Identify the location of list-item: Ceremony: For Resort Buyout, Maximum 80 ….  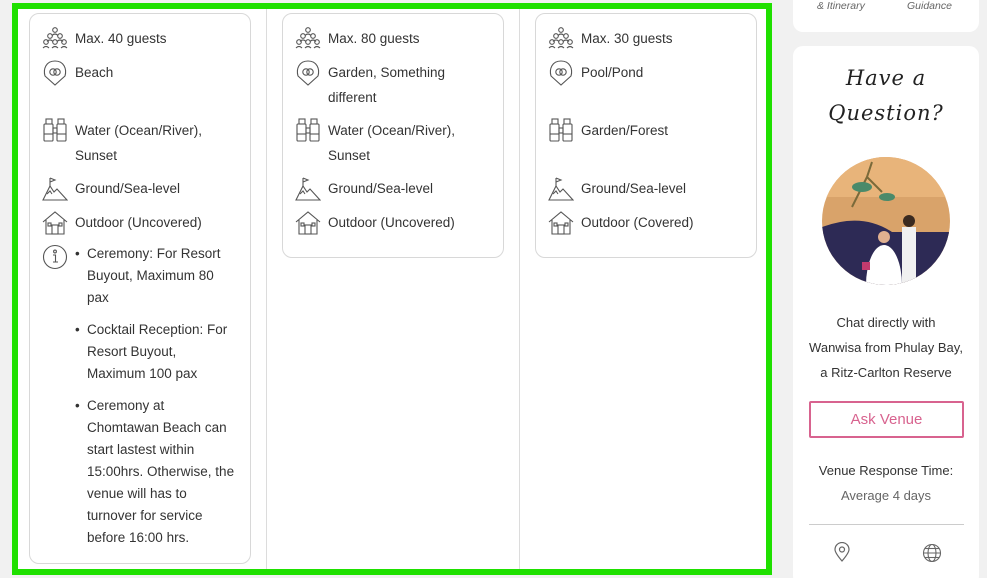
(156, 276).